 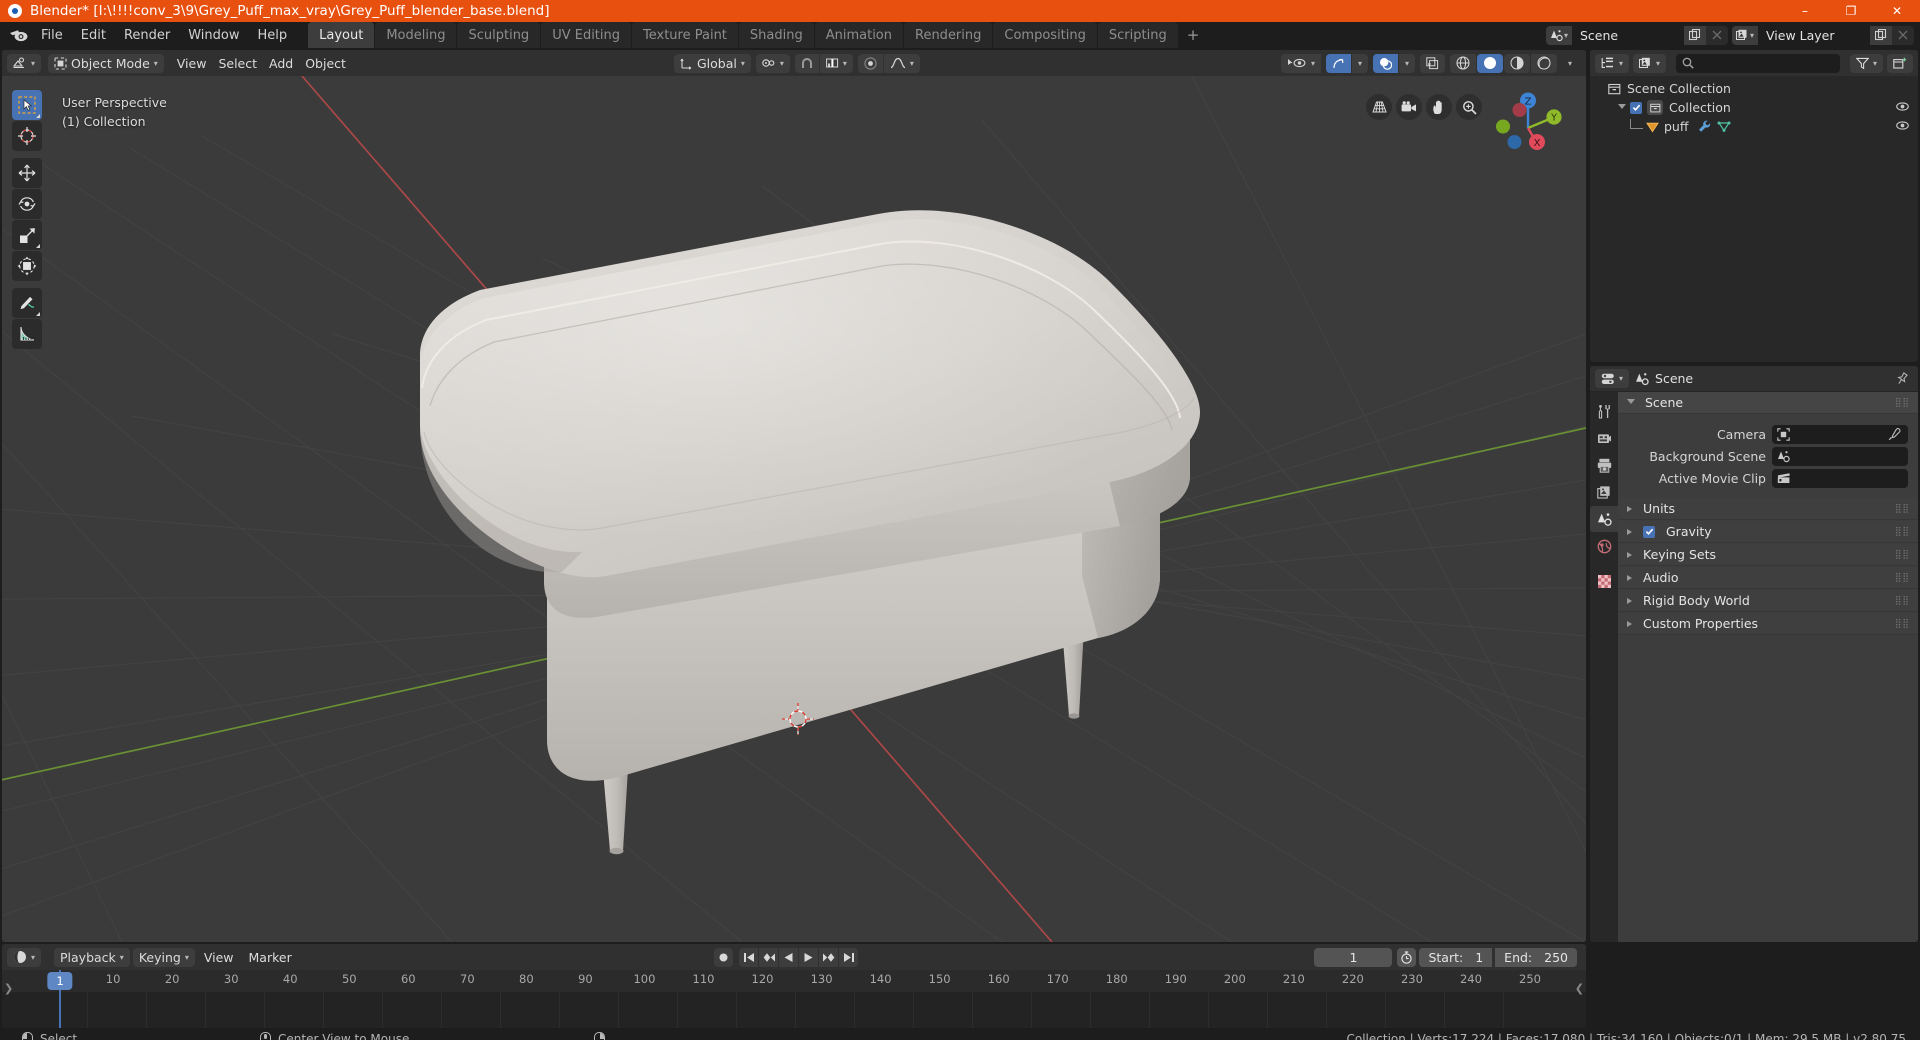 What do you see at coordinates (1536, 957) in the screenshot?
I see `frame-end-field: End: 250` at bounding box center [1536, 957].